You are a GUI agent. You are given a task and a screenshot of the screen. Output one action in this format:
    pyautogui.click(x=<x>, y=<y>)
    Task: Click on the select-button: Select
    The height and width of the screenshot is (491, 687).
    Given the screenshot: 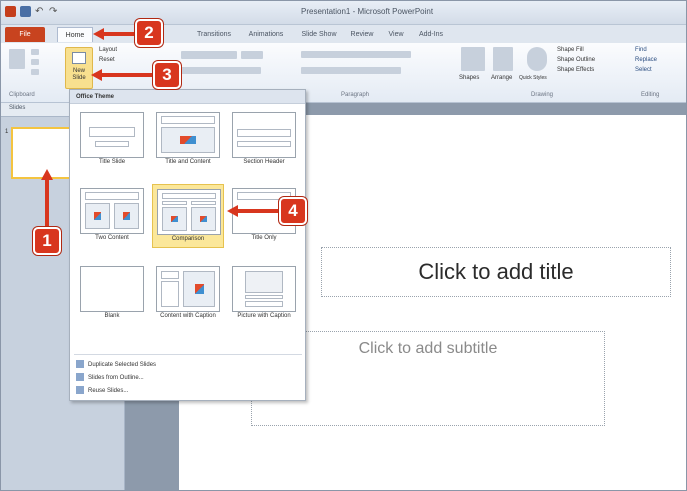 What is the action you would take?
    pyautogui.click(x=643, y=70)
    